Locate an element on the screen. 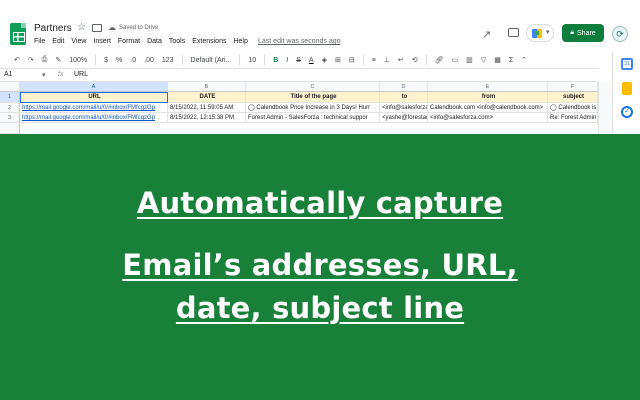 Image resolution: width=640 pixels, height=400 pixels. paint-format-icon: ✎ is located at coordinates (58, 60).